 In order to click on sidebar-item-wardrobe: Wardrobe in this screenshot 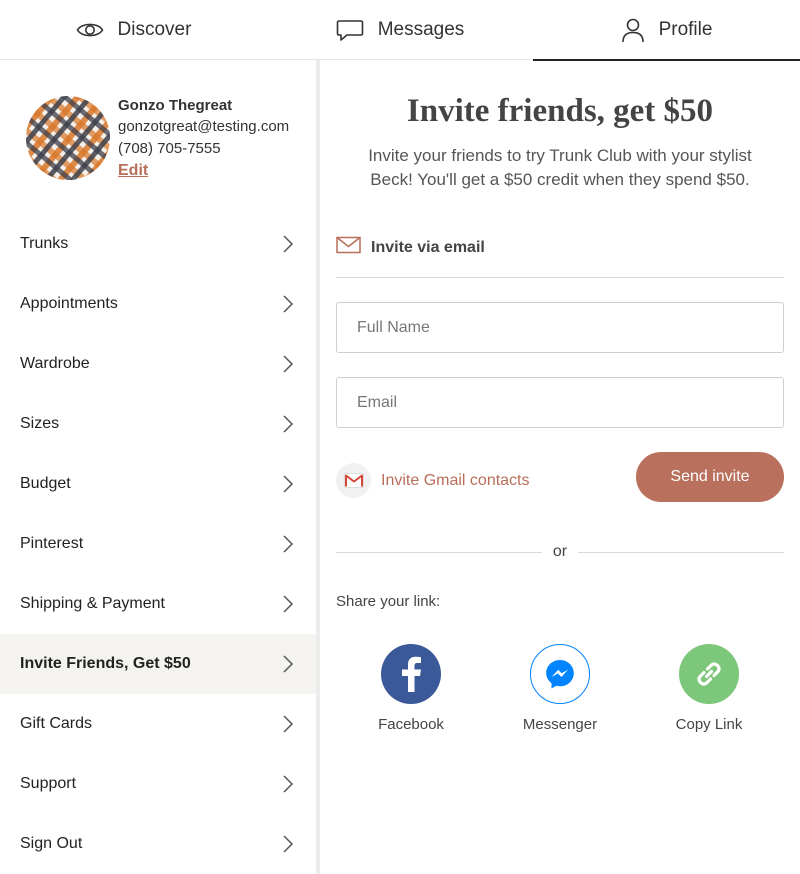, I will do `click(158, 364)`.